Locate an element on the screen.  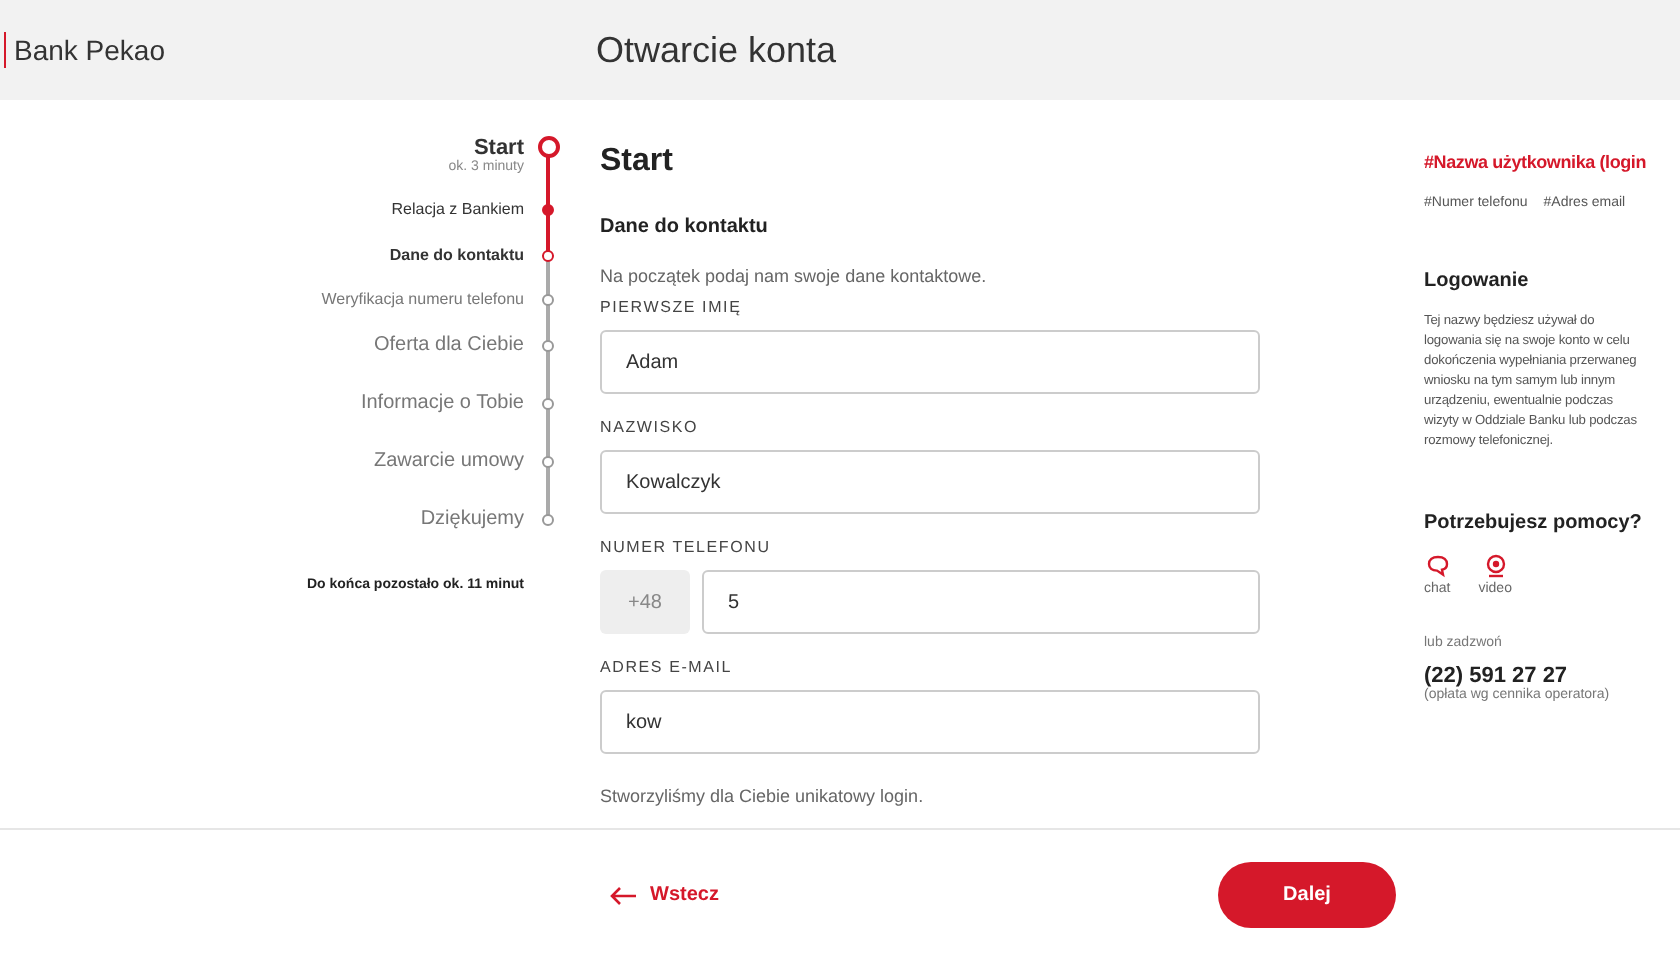
form-title: Start is located at coordinates (637, 162).